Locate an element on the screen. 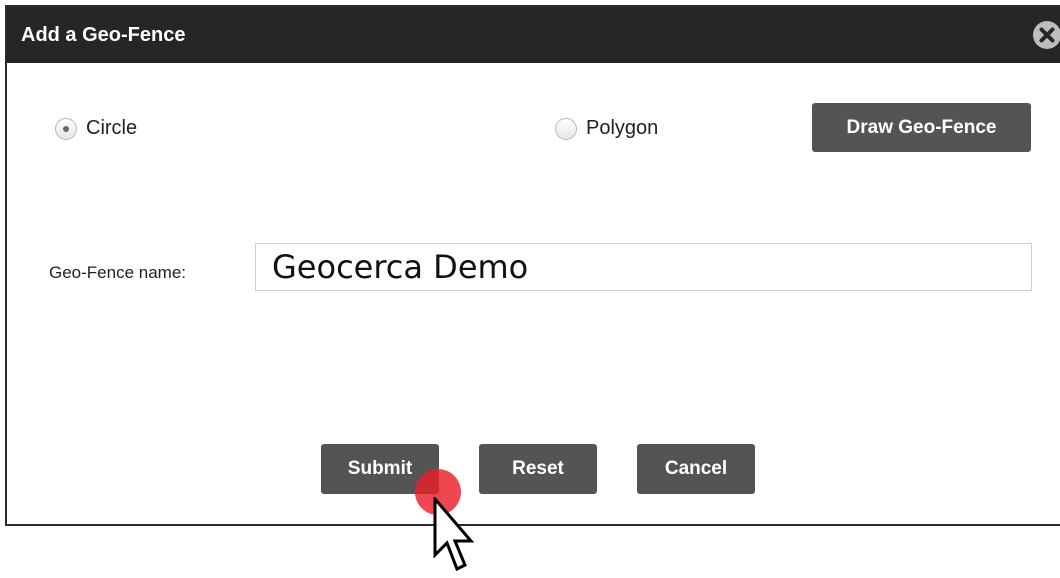 The width and height of the screenshot is (1060, 578). polygon-radio is located at coordinates (566, 128).